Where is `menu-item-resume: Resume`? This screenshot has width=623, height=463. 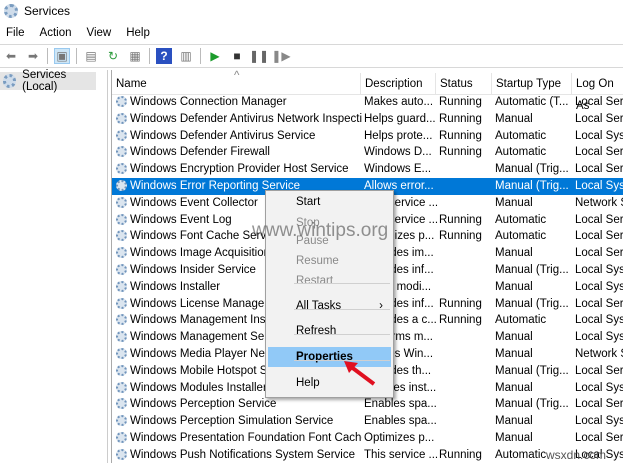
menu-item-resume: Resume is located at coordinates (329, 261).